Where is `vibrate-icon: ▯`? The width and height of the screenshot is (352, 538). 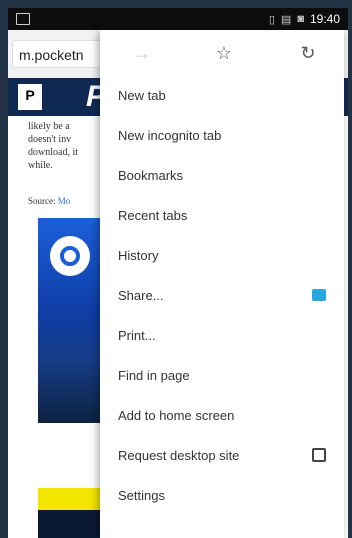 vibrate-icon: ▯ is located at coordinates (271, 19).